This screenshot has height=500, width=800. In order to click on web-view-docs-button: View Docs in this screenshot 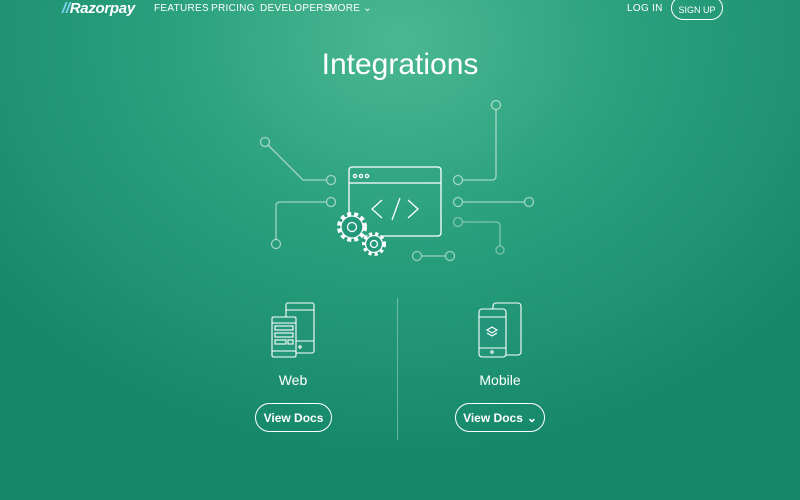, I will do `click(293, 417)`.